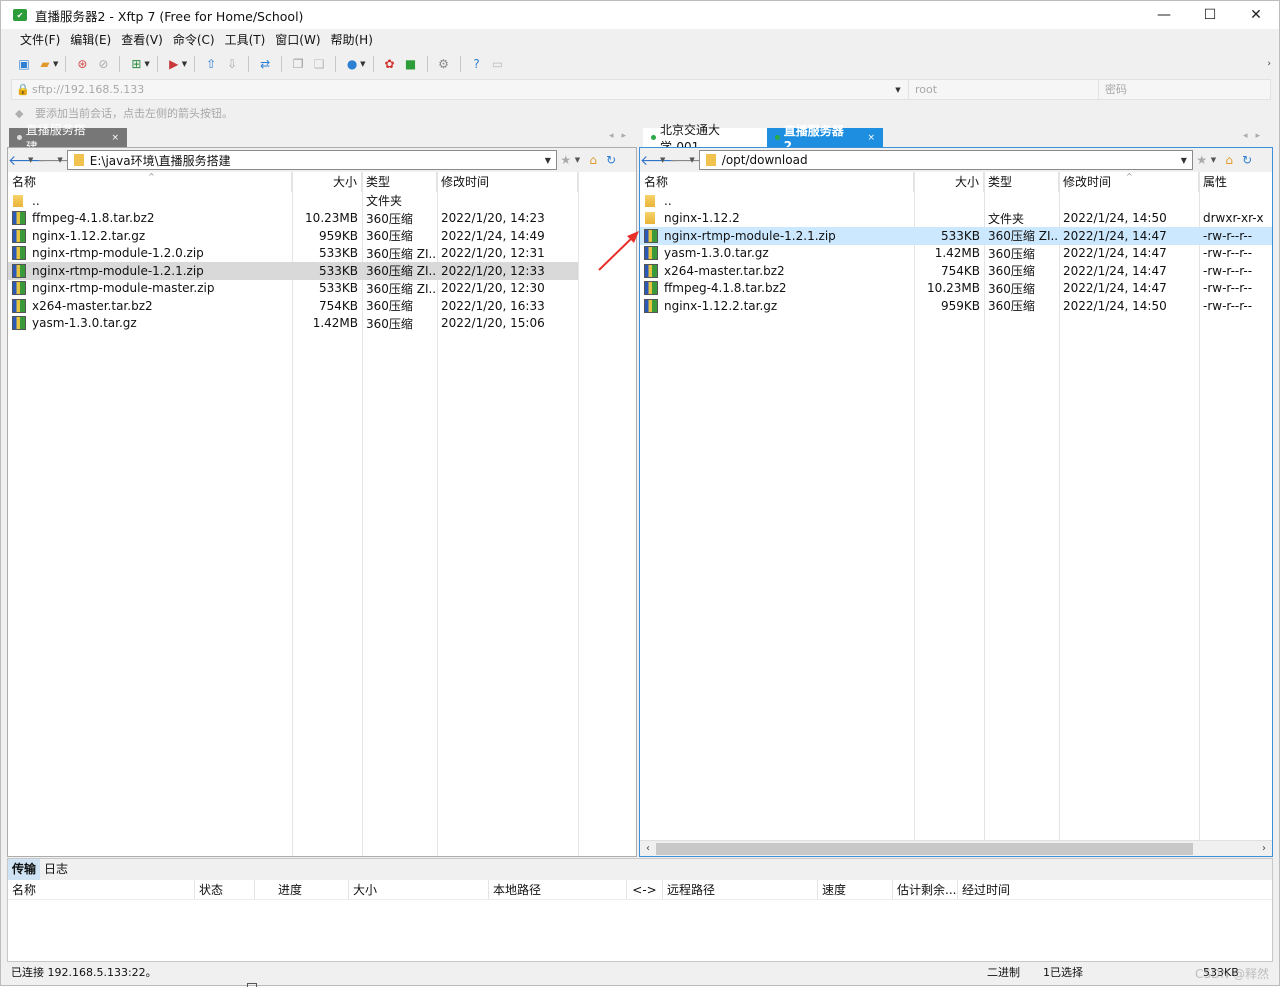  I want to click on menu-edit: 编辑(E), so click(90, 40).